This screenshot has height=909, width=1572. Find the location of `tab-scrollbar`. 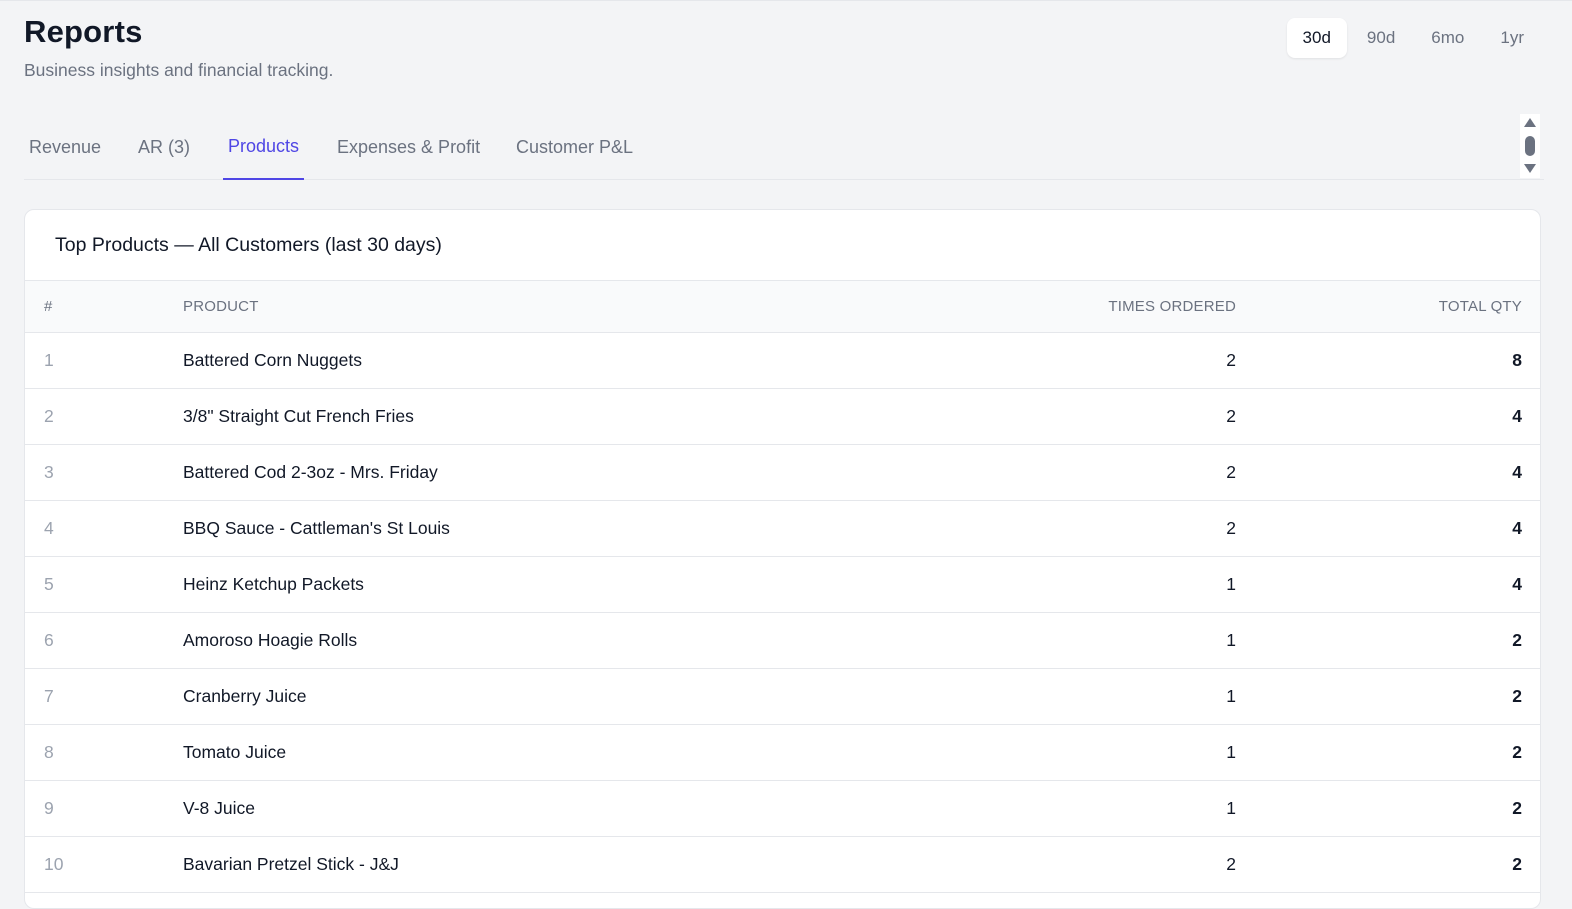

tab-scrollbar is located at coordinates (1530, 146).